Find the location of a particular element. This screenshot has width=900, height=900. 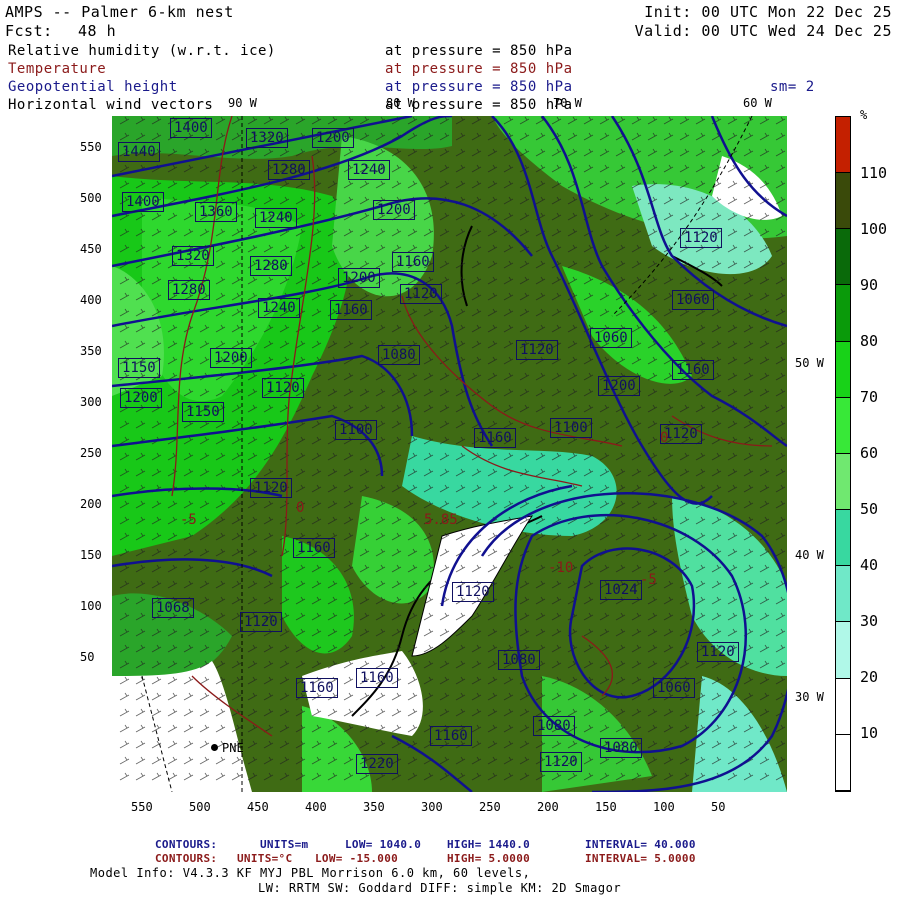

field-wind-name: Horizontal wind vectors is located at coordinates (111, 105).